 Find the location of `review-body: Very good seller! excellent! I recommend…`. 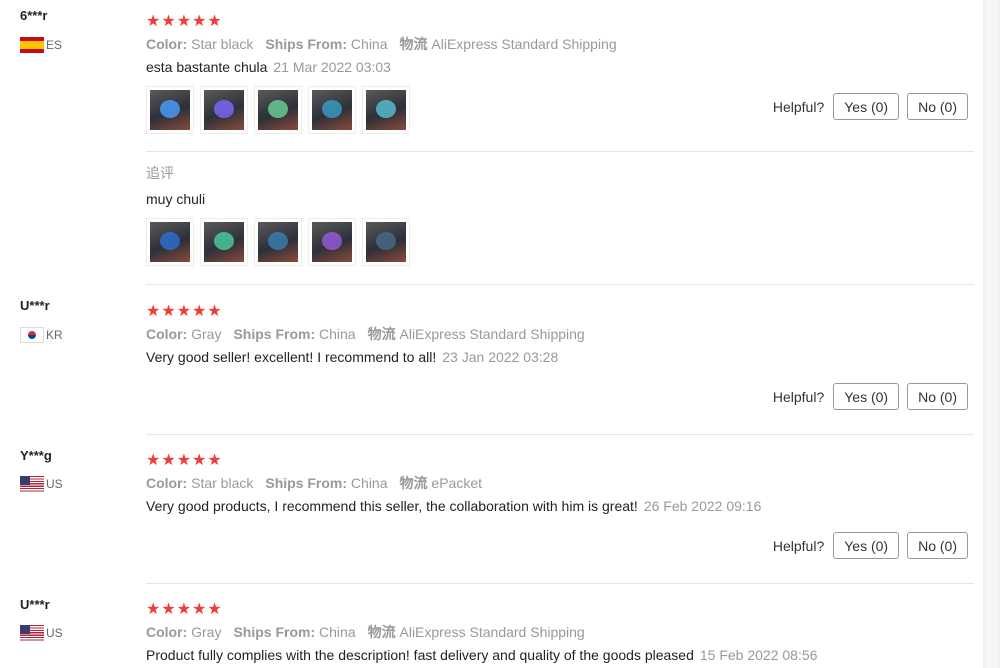

review-body: Very good seller! excellent! I recommend… is located at coordinates (291, 357).